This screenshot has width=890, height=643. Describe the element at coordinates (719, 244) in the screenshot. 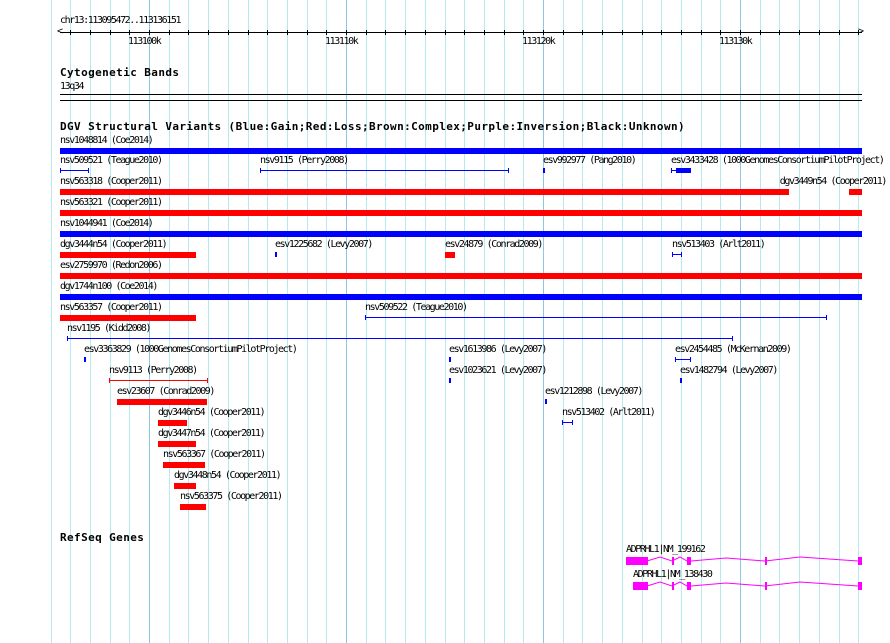

I see `sv-feature-label: nsv513403 (Arlt2011)` at that location.